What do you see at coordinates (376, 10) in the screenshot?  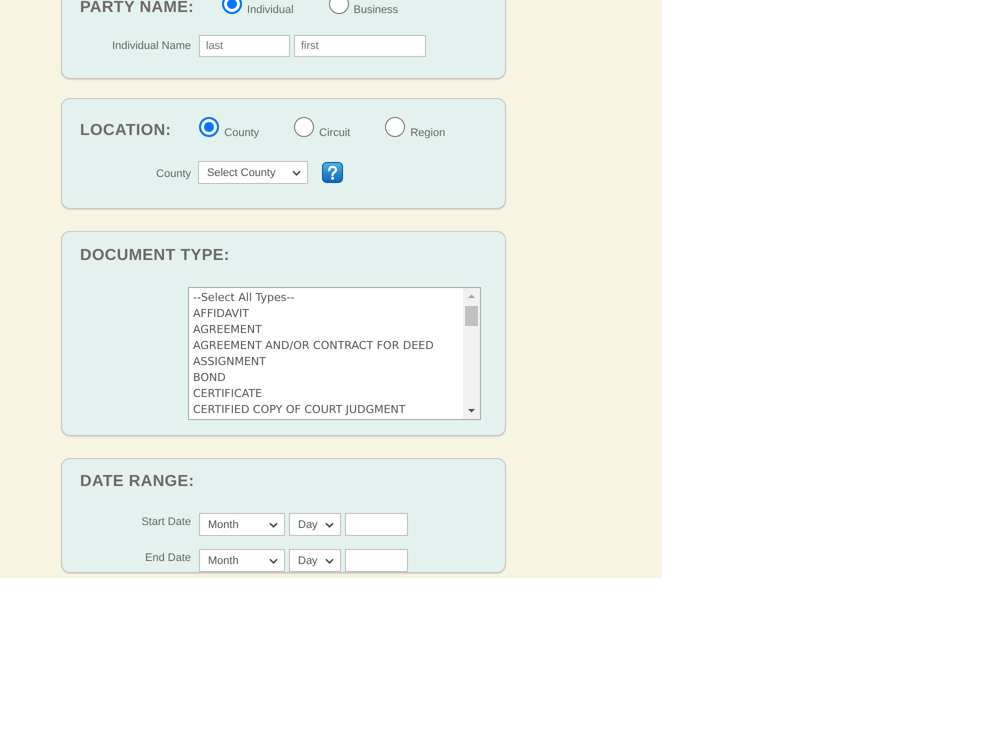 I see `radio-label: Business` at bounding box center [376, 10].